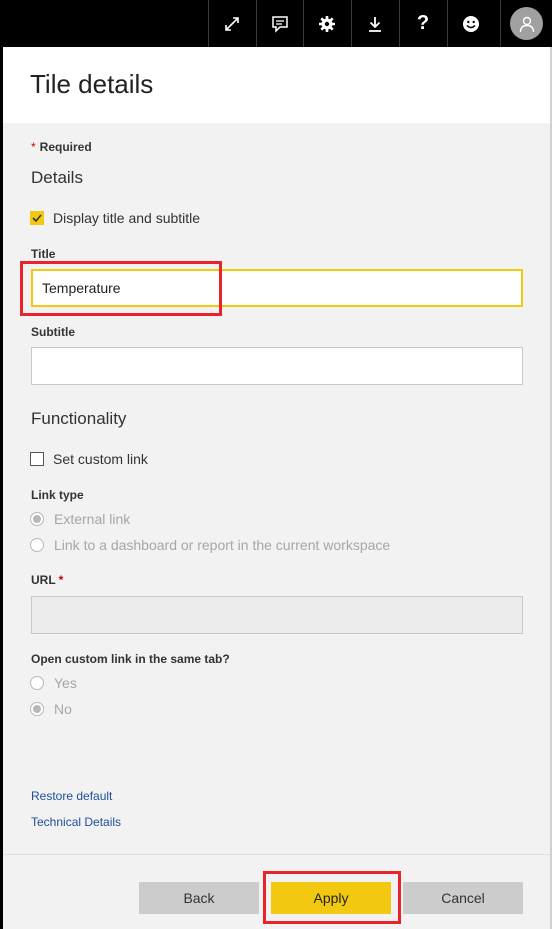  Describe the element at coordinates (374, 23) in the screenshot. I see `download-icon` at that location.